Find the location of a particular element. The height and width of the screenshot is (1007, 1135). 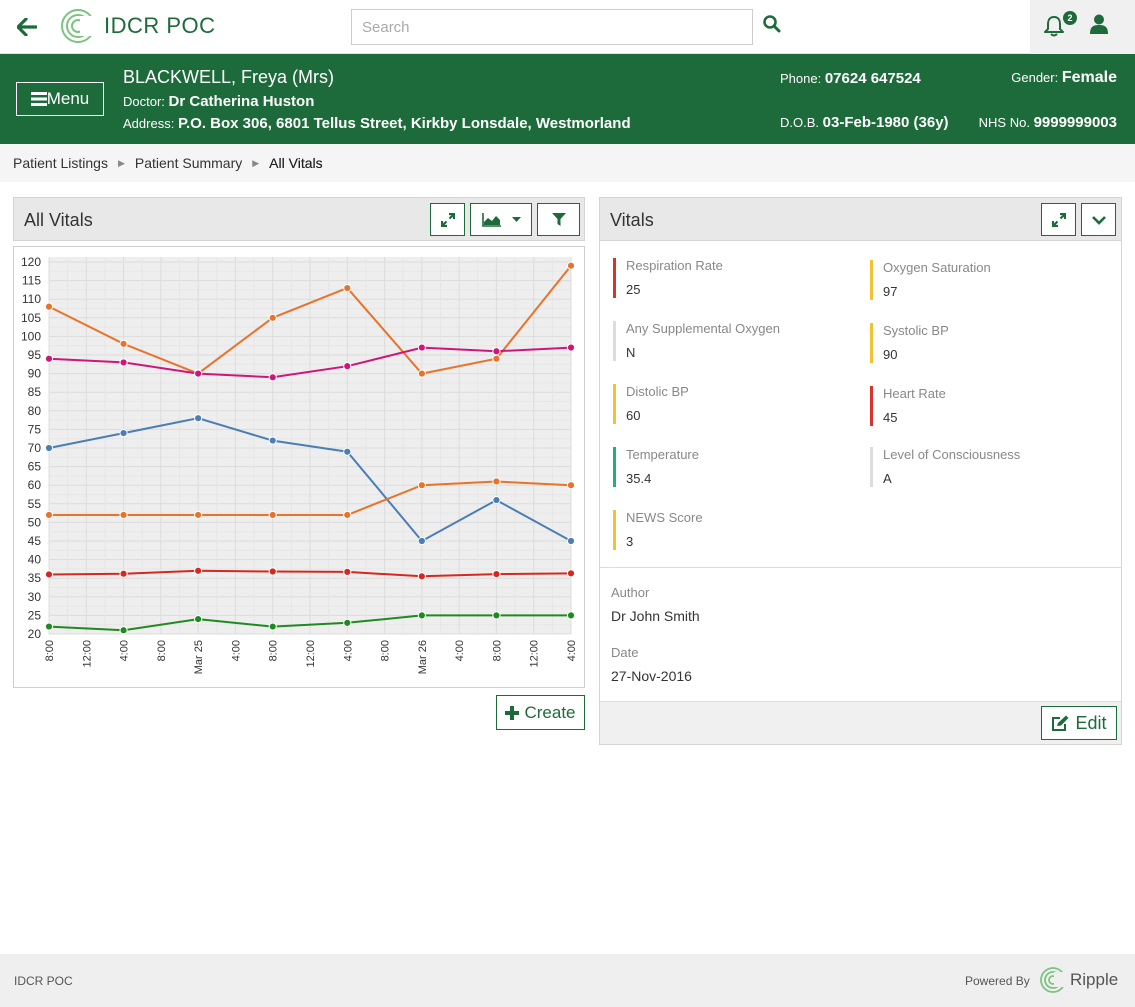

ripple-logo: Ripple is located at coordinates (1079, 980).